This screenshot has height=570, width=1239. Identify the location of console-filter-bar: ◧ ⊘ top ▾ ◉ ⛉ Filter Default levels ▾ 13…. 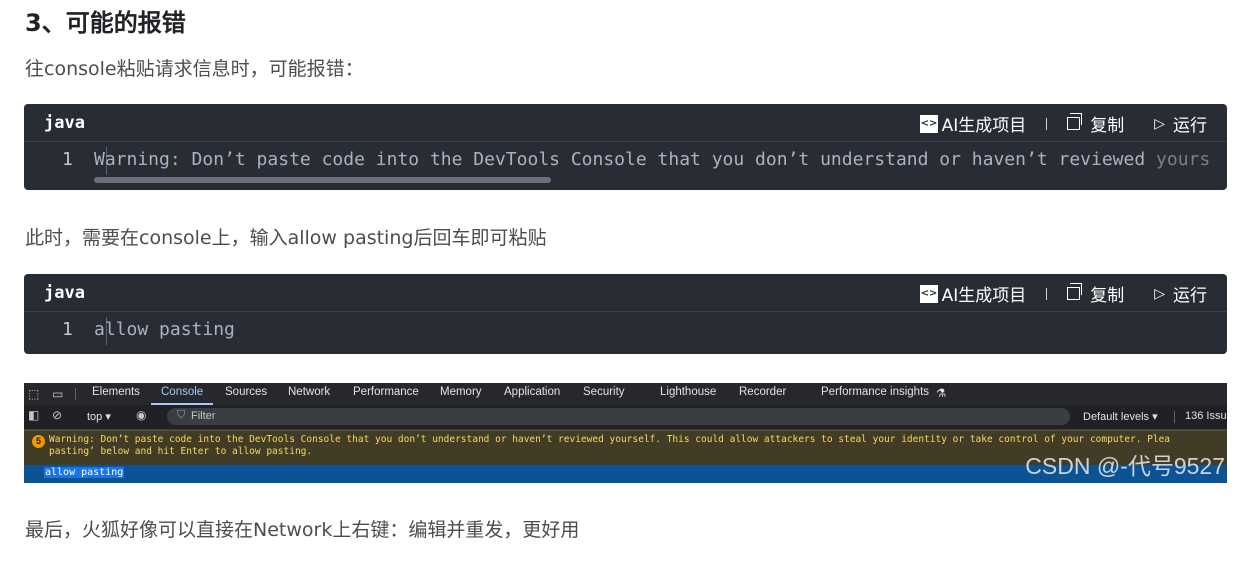
(625, 417).